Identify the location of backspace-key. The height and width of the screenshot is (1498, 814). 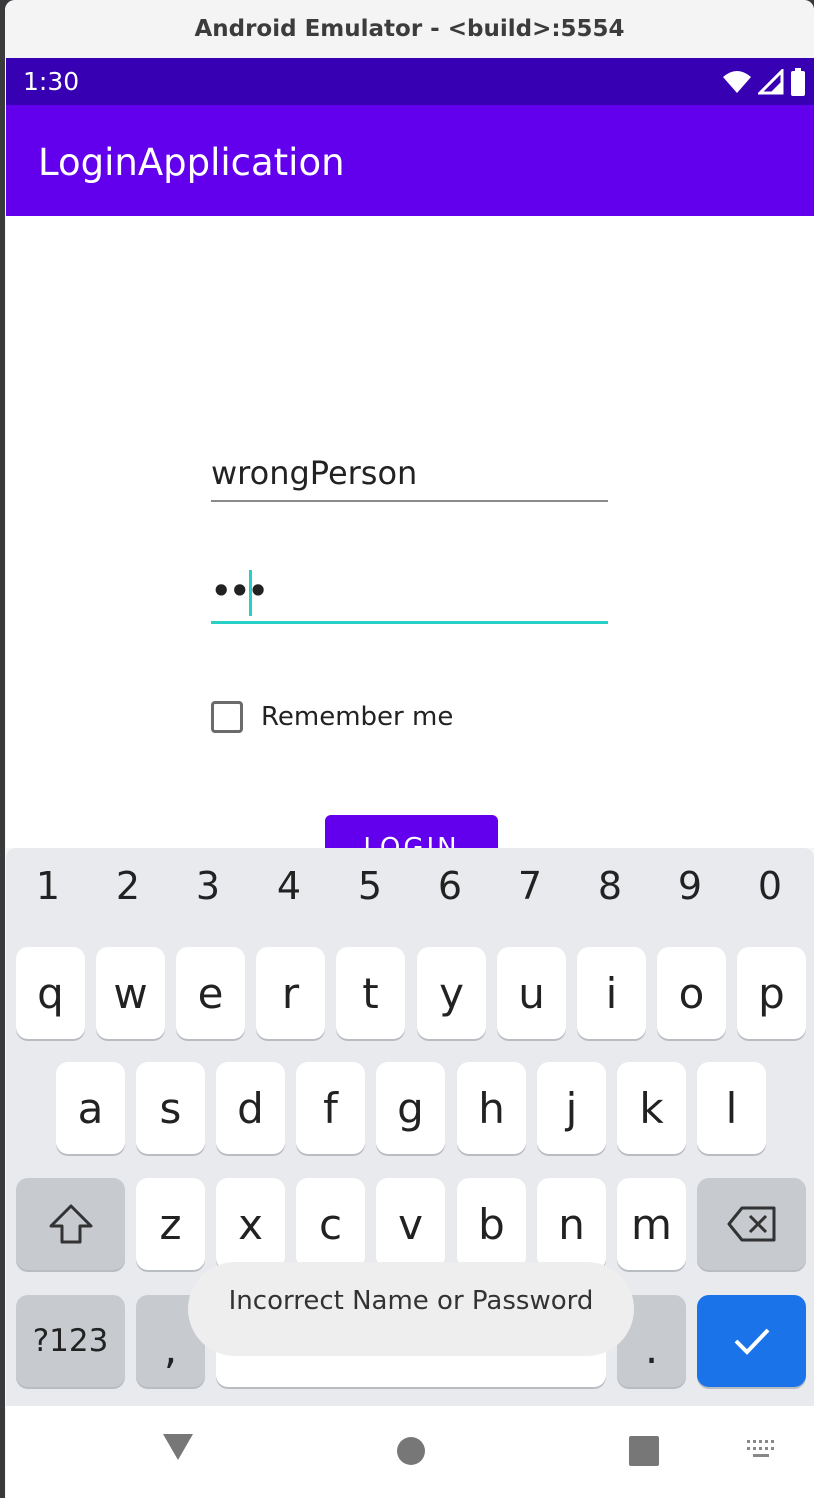
(751, 1224).